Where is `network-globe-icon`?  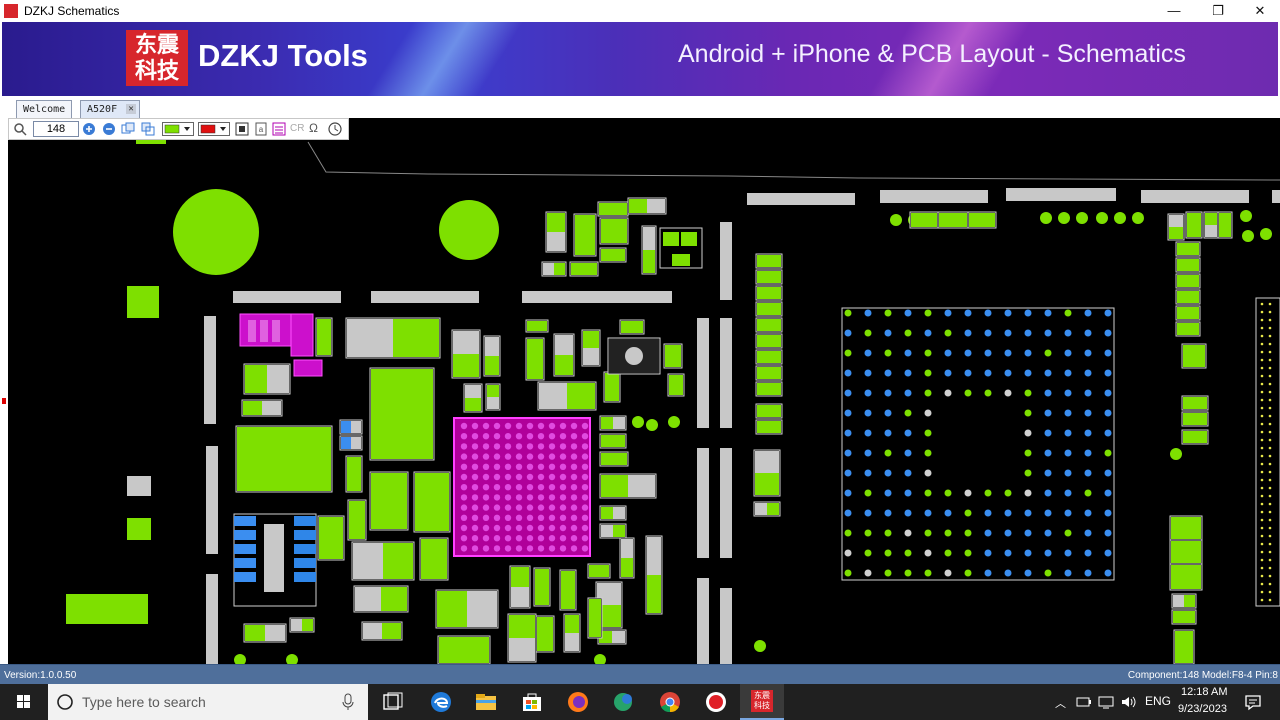 network-globe-icon is located at coordinates (624, 702).